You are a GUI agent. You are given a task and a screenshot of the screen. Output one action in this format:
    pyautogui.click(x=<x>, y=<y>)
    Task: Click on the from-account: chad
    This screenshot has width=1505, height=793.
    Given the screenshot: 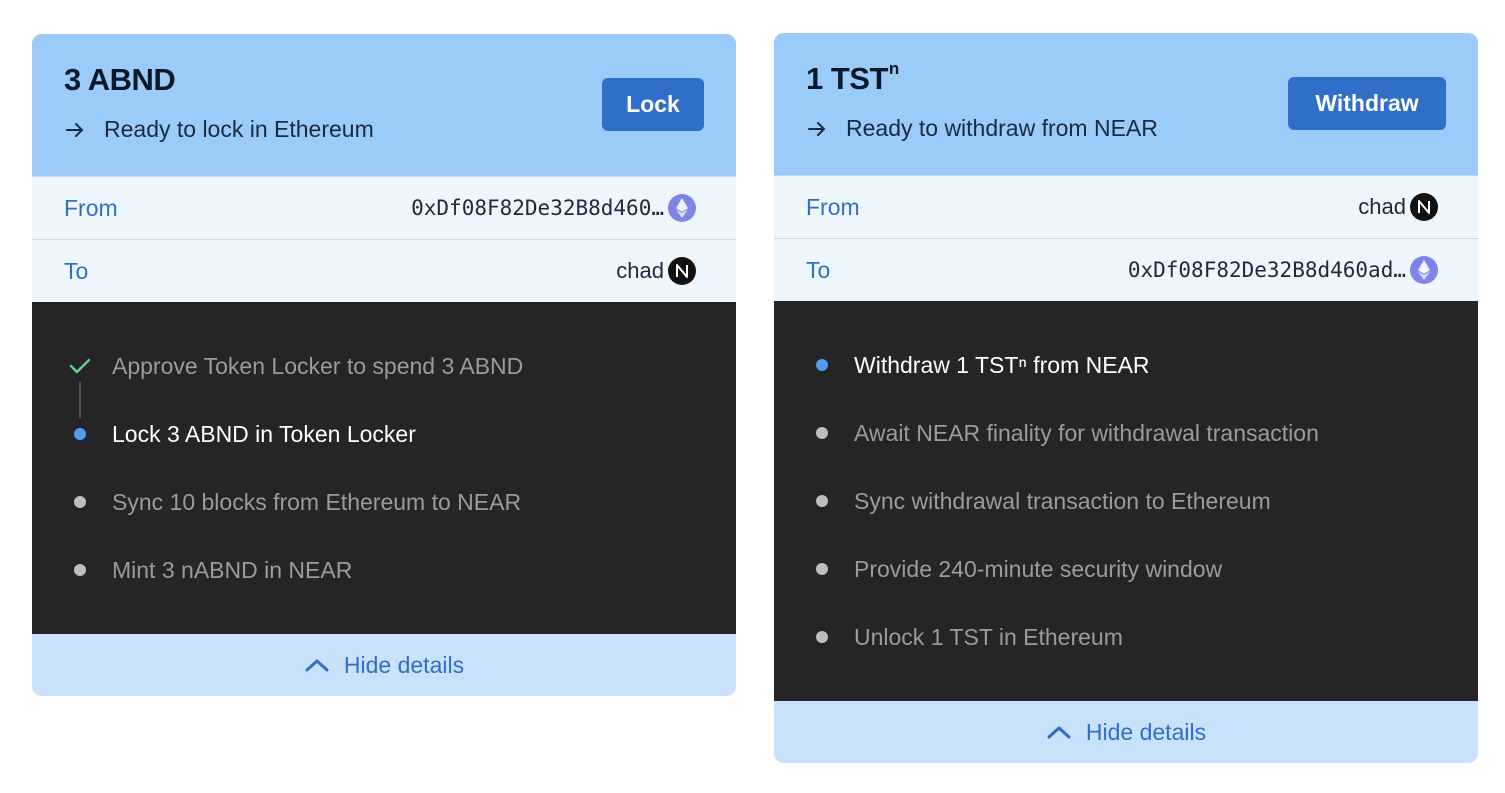 What is the action you would take?
    pyautogui.click(x=1382, y=206)
    